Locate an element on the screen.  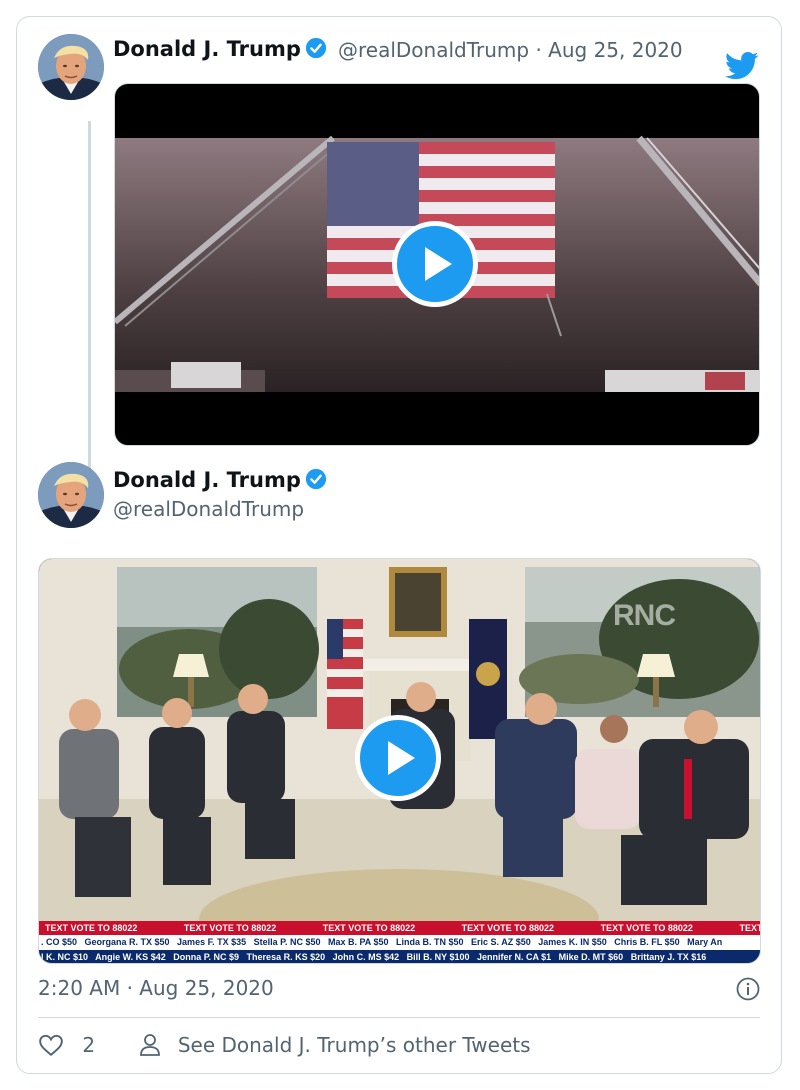
like-button: 2 is located at coordinates (66, 1045).